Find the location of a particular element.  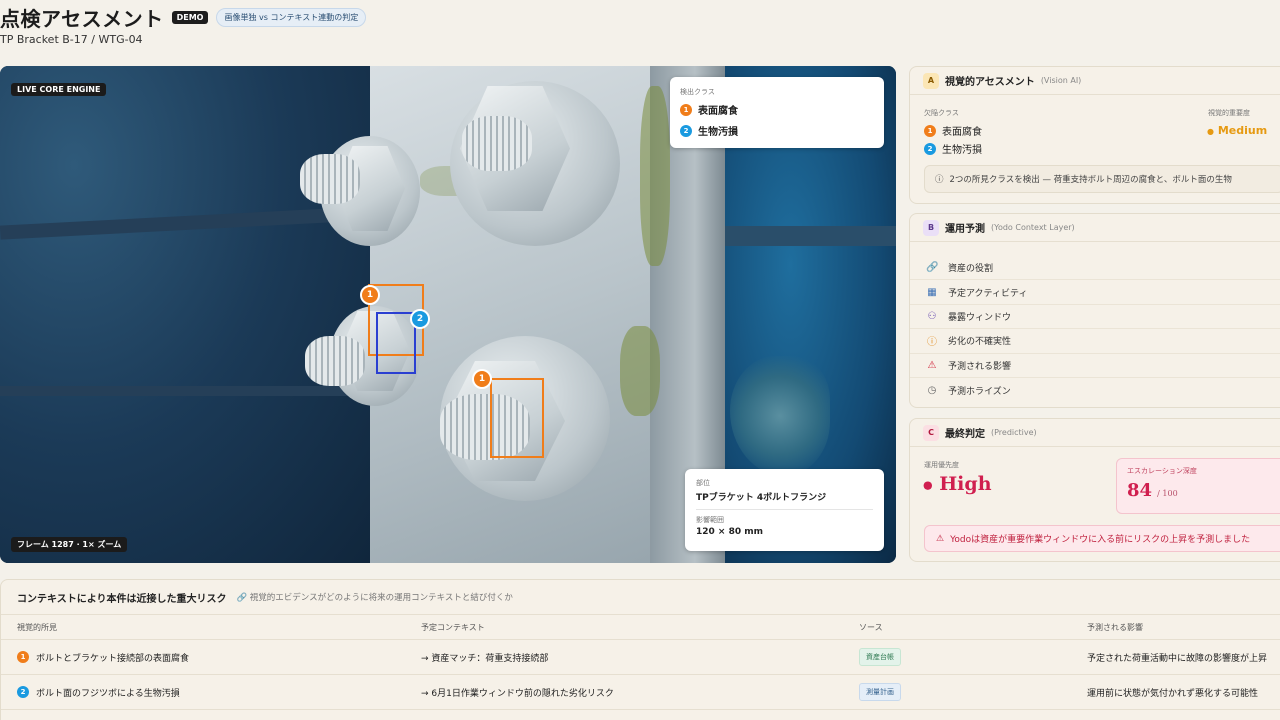

panel-title: 視覚的アセスメント is located at coordinates (990, 82).